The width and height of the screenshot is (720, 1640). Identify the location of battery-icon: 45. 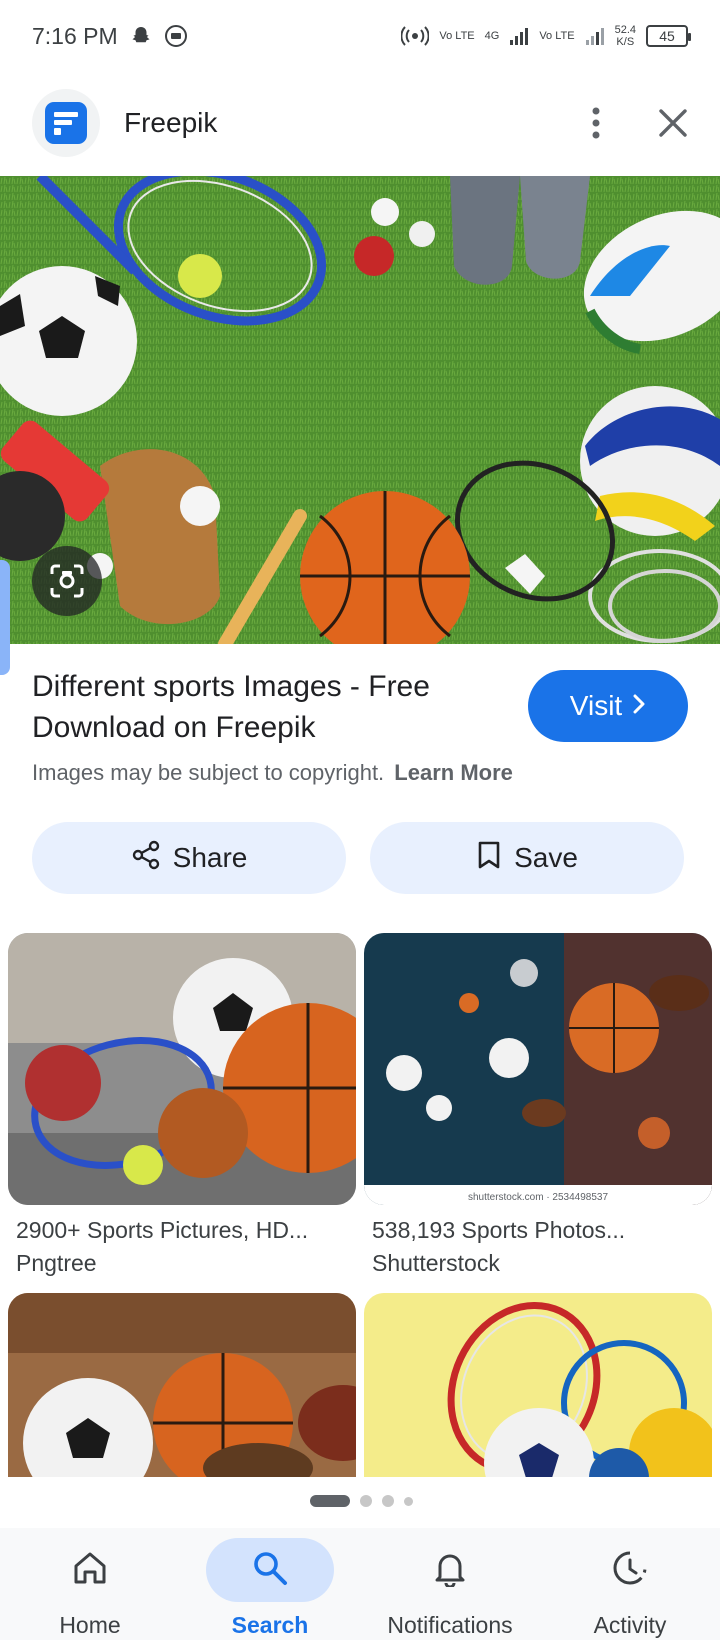
(668, 36).